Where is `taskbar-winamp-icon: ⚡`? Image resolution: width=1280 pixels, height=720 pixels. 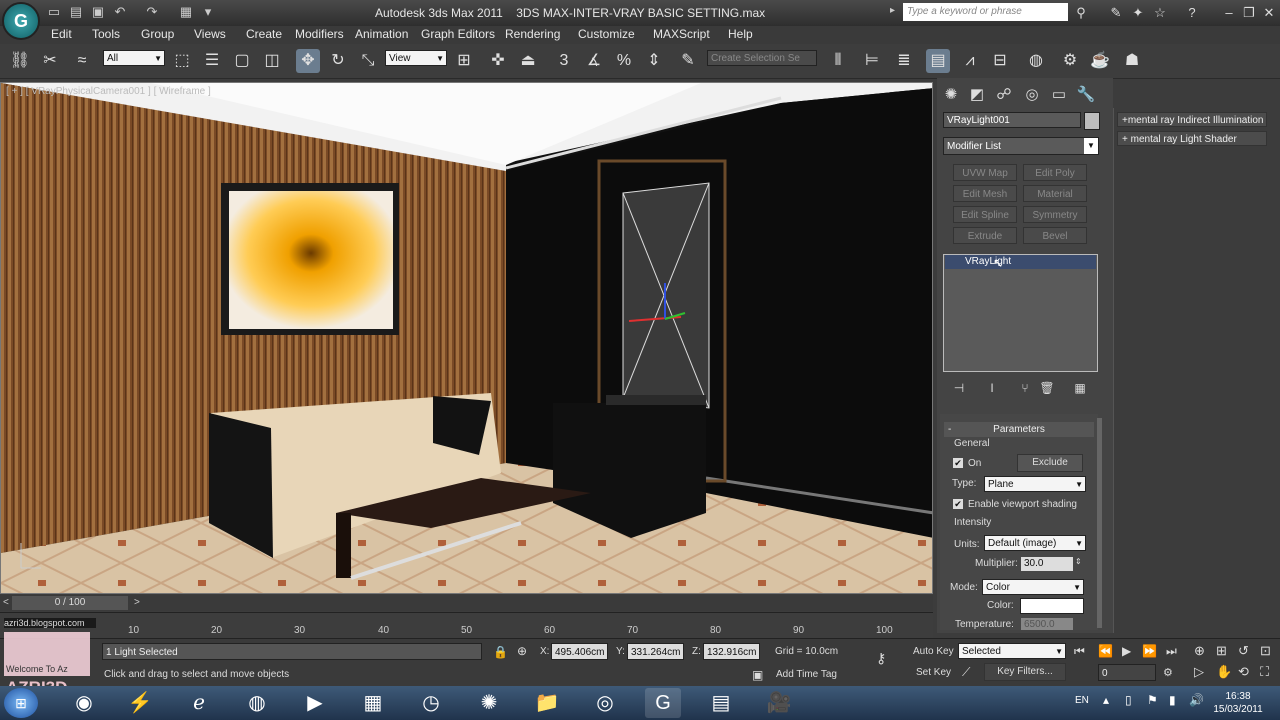 taskbar-winamp-icon: ⚡ is located at coordinates (140, 703).